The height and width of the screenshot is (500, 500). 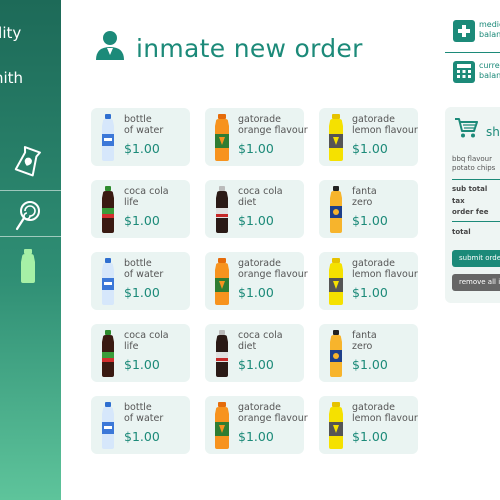 I want to click on shopping-cart-icon, so click(x=466, y=128).